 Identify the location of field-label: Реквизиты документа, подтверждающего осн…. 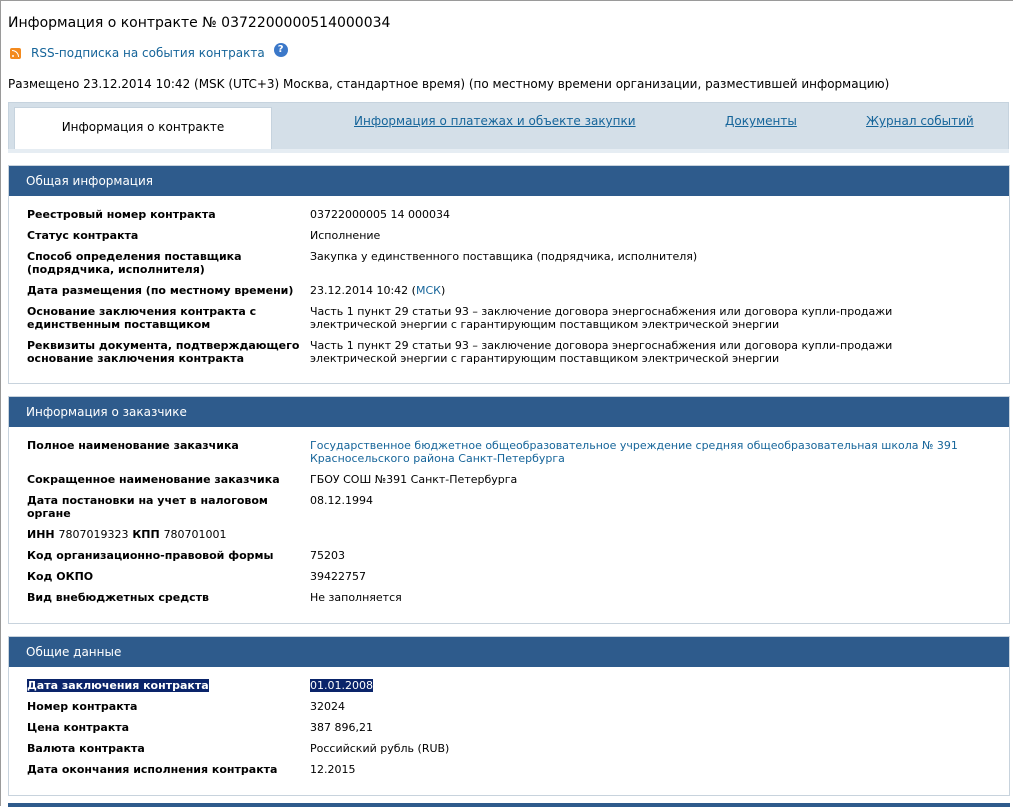
(163, 352).